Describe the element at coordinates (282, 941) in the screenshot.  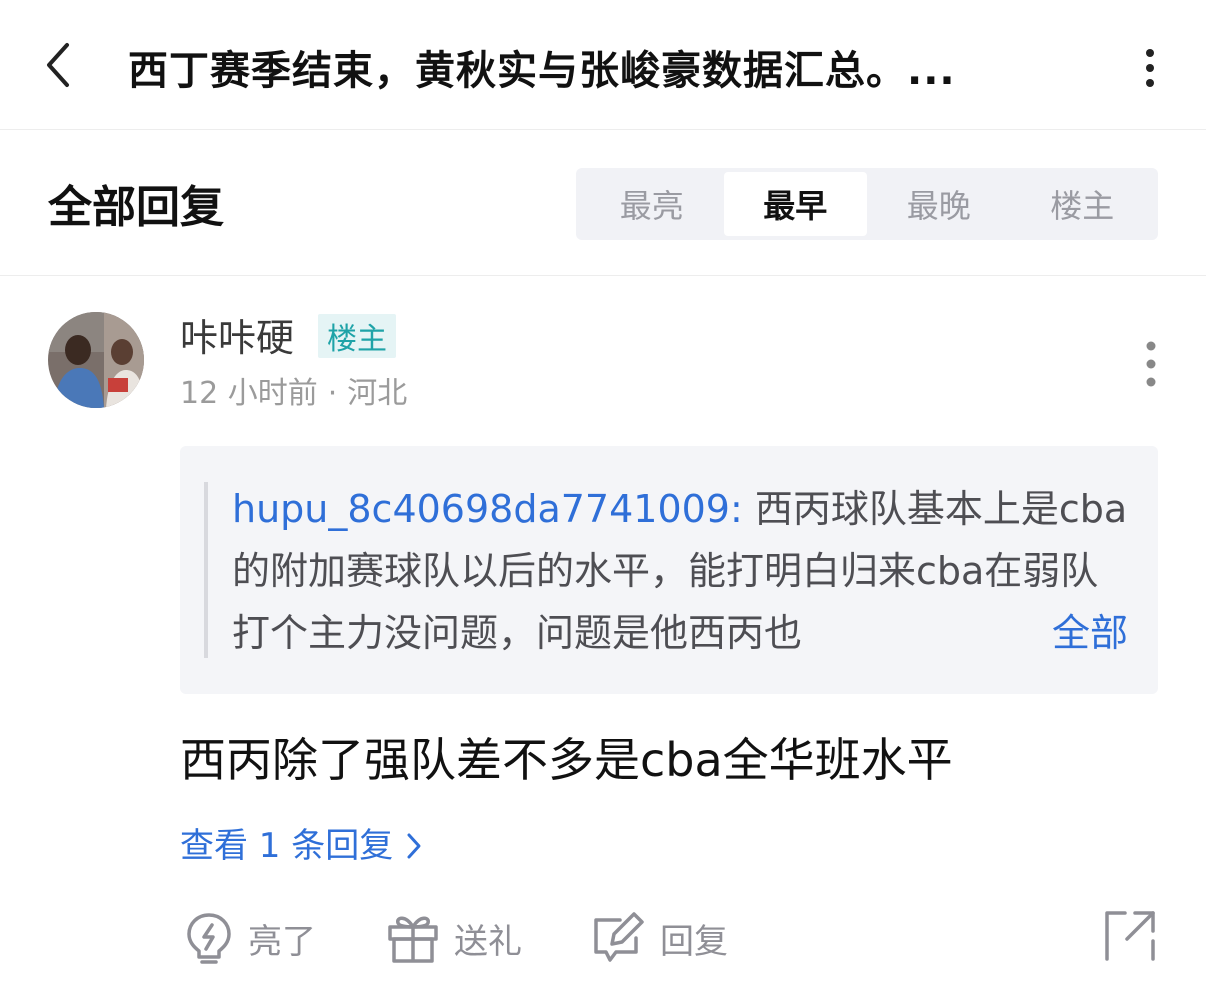
I see `like-label: 亮了` at that location.